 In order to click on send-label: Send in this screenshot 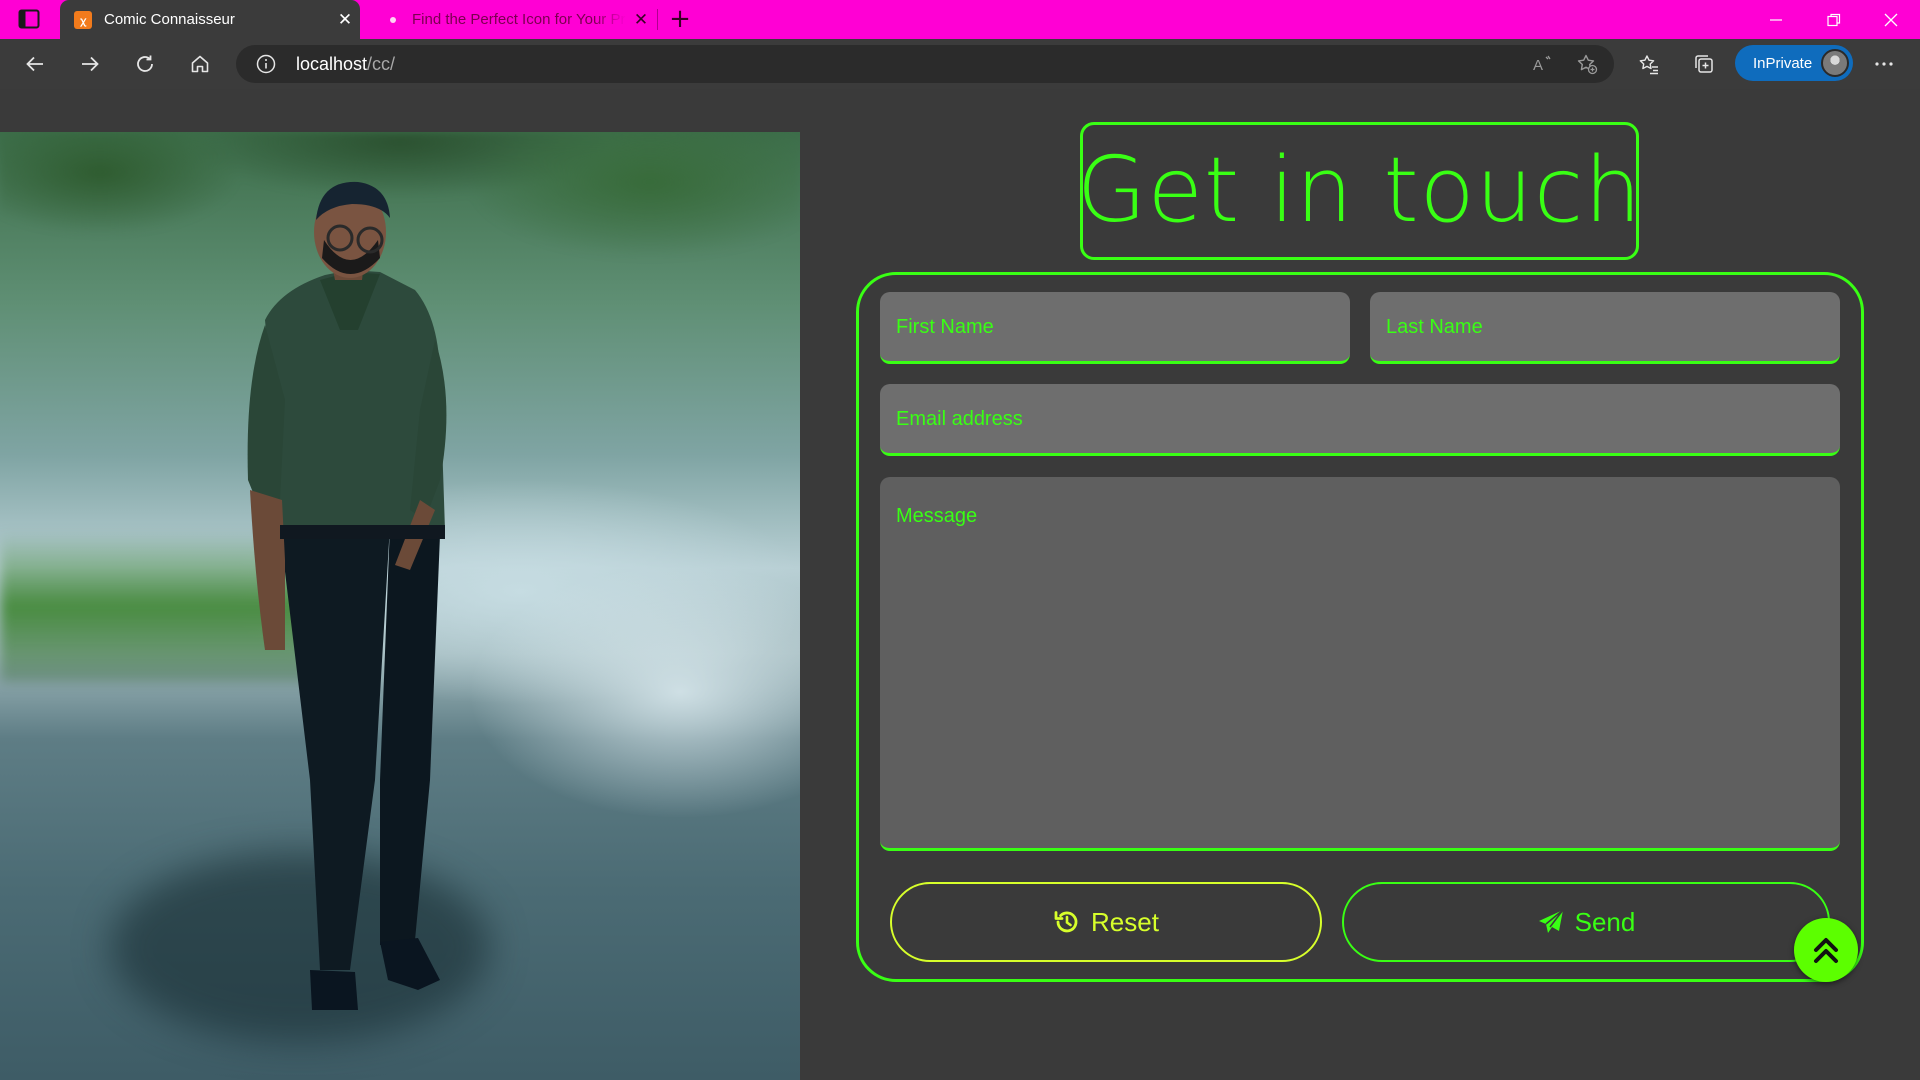, I will do `click(1605, 921)`.